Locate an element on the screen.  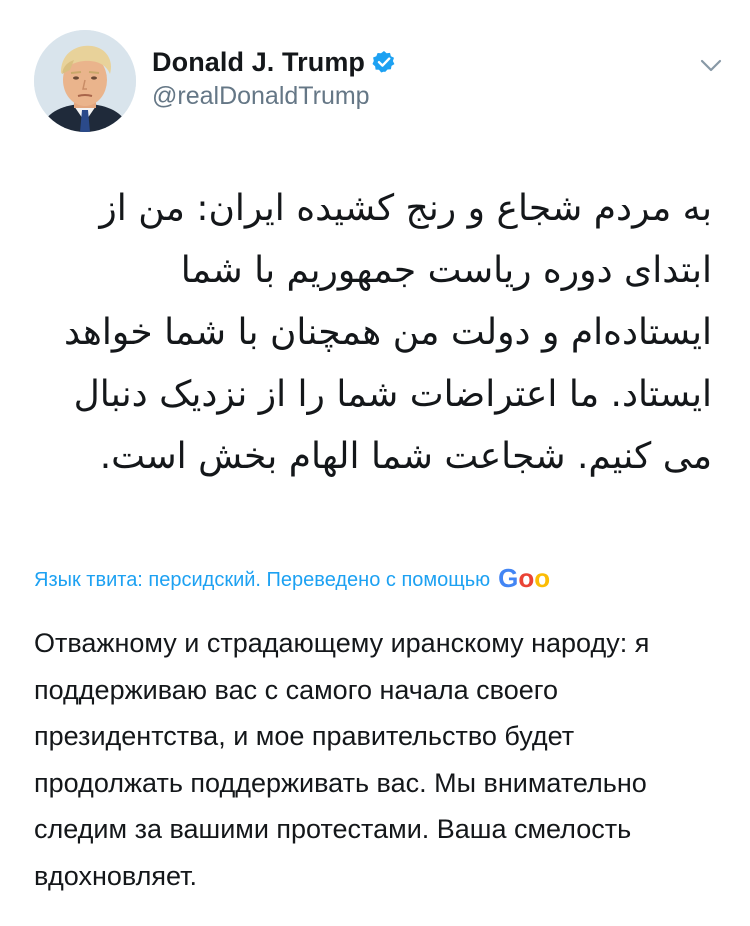
google-logo: Goo is located at coordinates (524, 578).